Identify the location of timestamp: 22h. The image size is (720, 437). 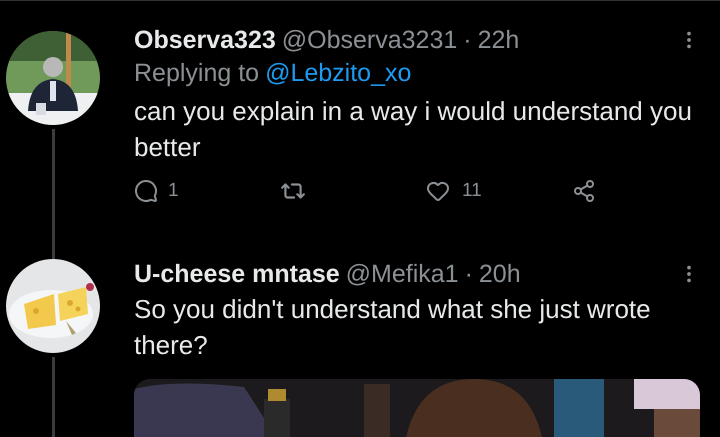
(499, 40).